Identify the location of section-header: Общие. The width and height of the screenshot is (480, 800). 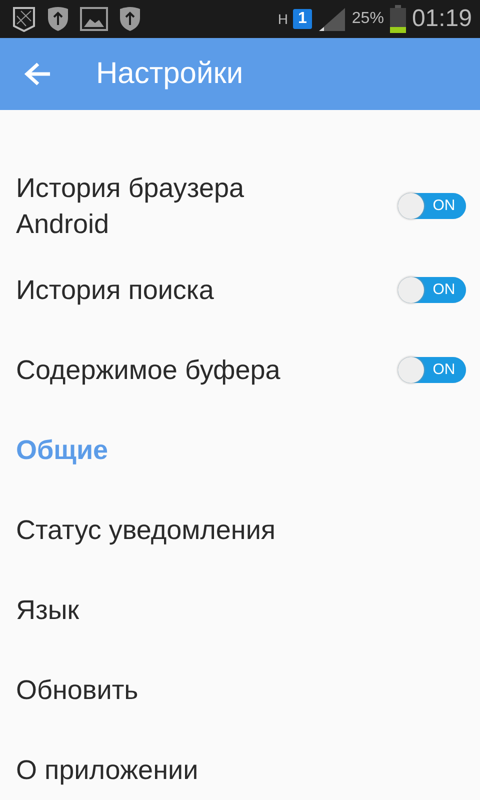
(62, 450).